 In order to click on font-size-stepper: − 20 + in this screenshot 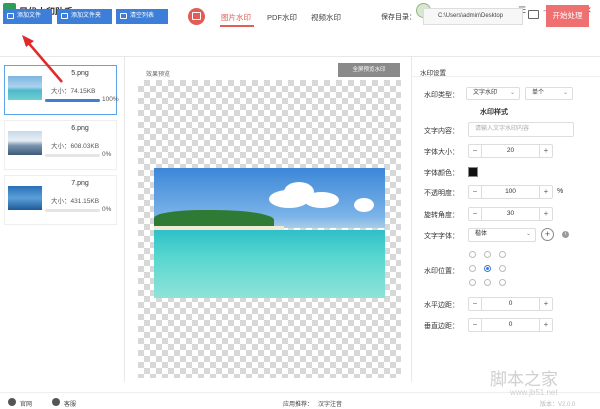, I will do `click(510, 151)`.